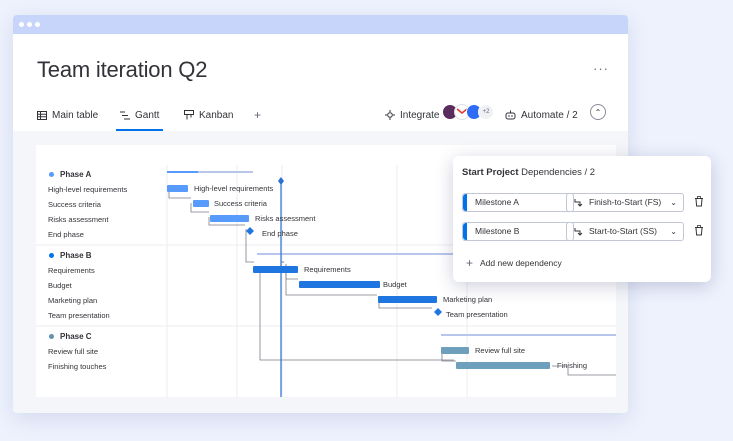  Describe the element at coordinates (518, 231) in the screenshot. I see `dependency-milestone-field: Milestone B` at that location.